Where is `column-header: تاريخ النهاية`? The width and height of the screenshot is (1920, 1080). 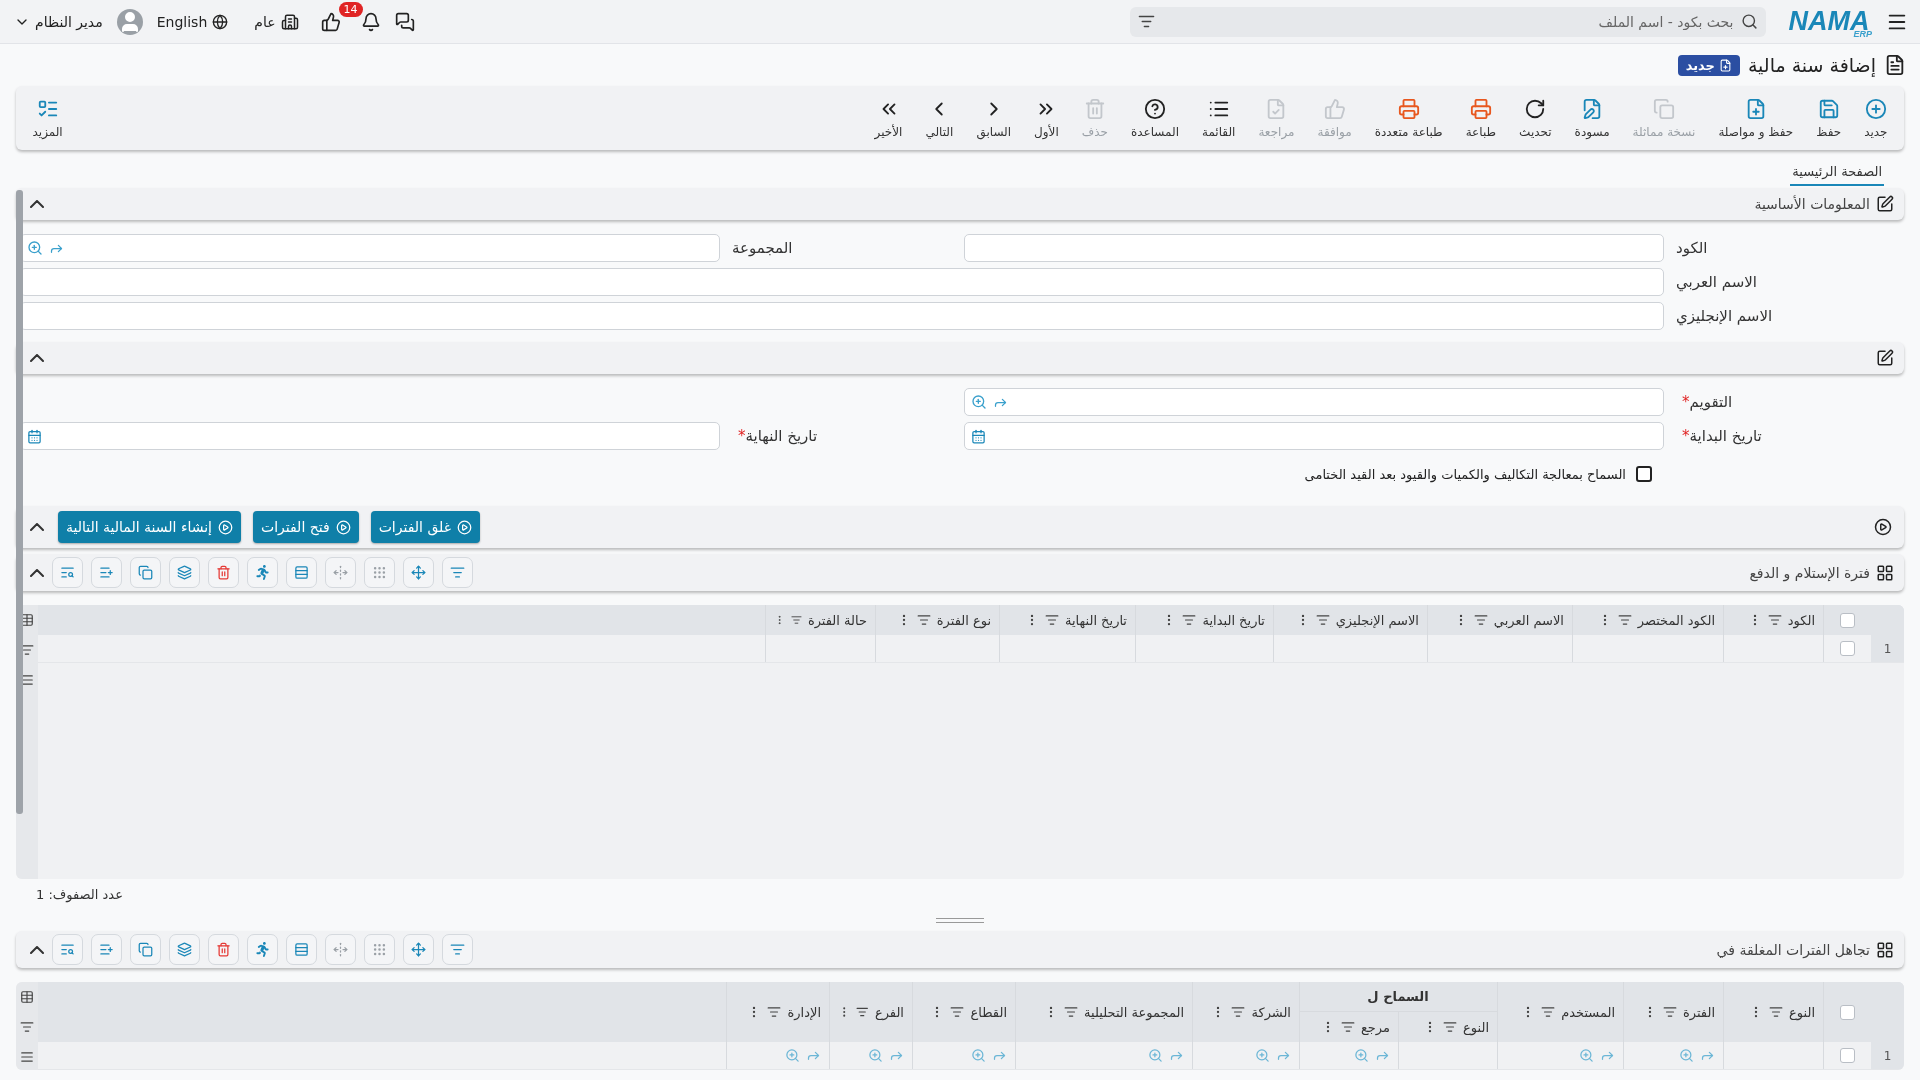
column-header: تاريخ النهاية is located at coordinates (1095, 620).